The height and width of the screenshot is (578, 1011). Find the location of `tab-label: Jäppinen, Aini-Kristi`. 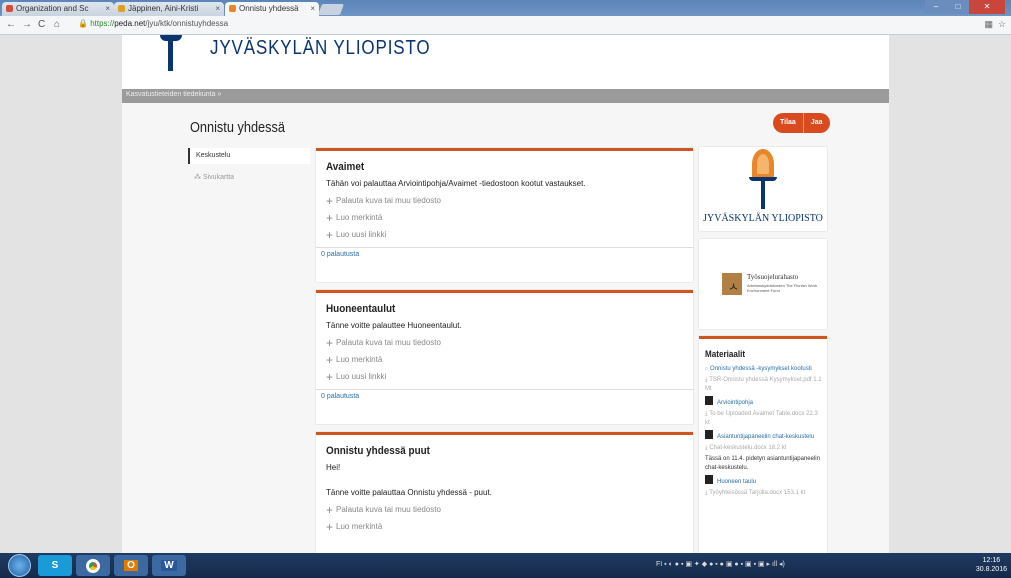

tab-label: Jäppinen, Aini-Kristi is located at coordinates (163, 8).